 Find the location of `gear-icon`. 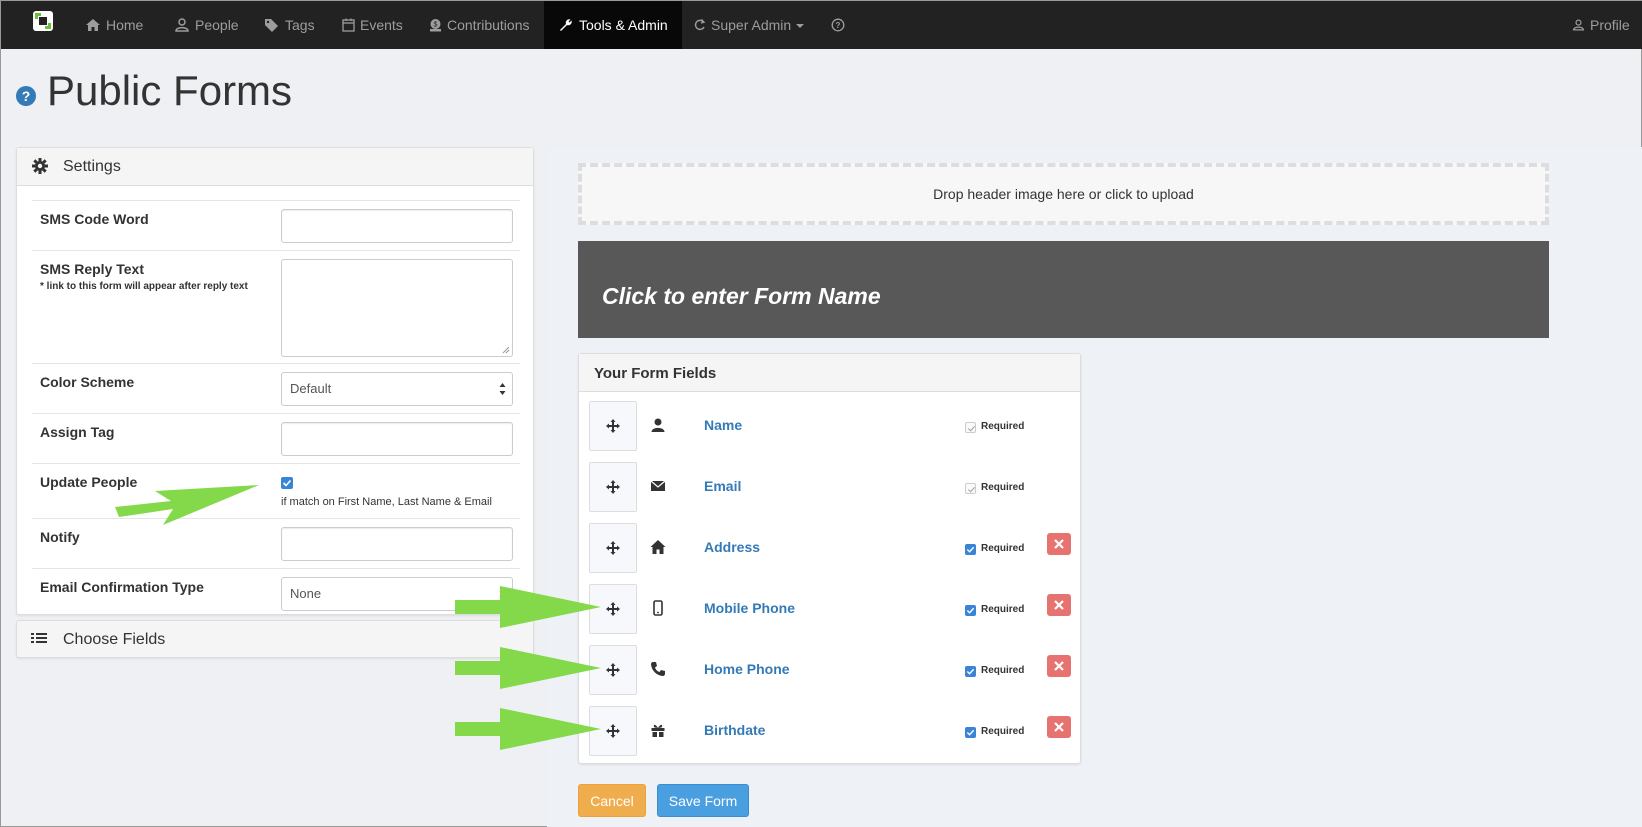

gear-icon is located at coordinates (40, 166).